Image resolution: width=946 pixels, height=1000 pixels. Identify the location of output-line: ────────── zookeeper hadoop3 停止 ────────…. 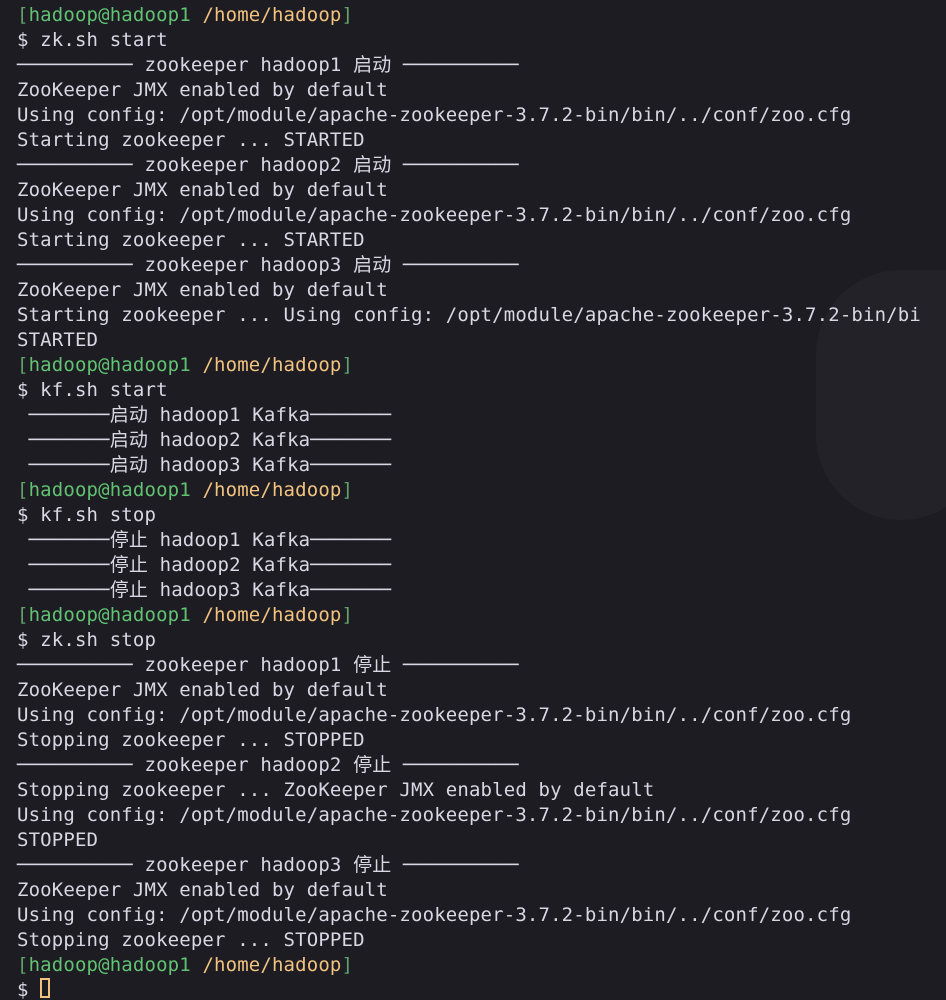
(268, 865).